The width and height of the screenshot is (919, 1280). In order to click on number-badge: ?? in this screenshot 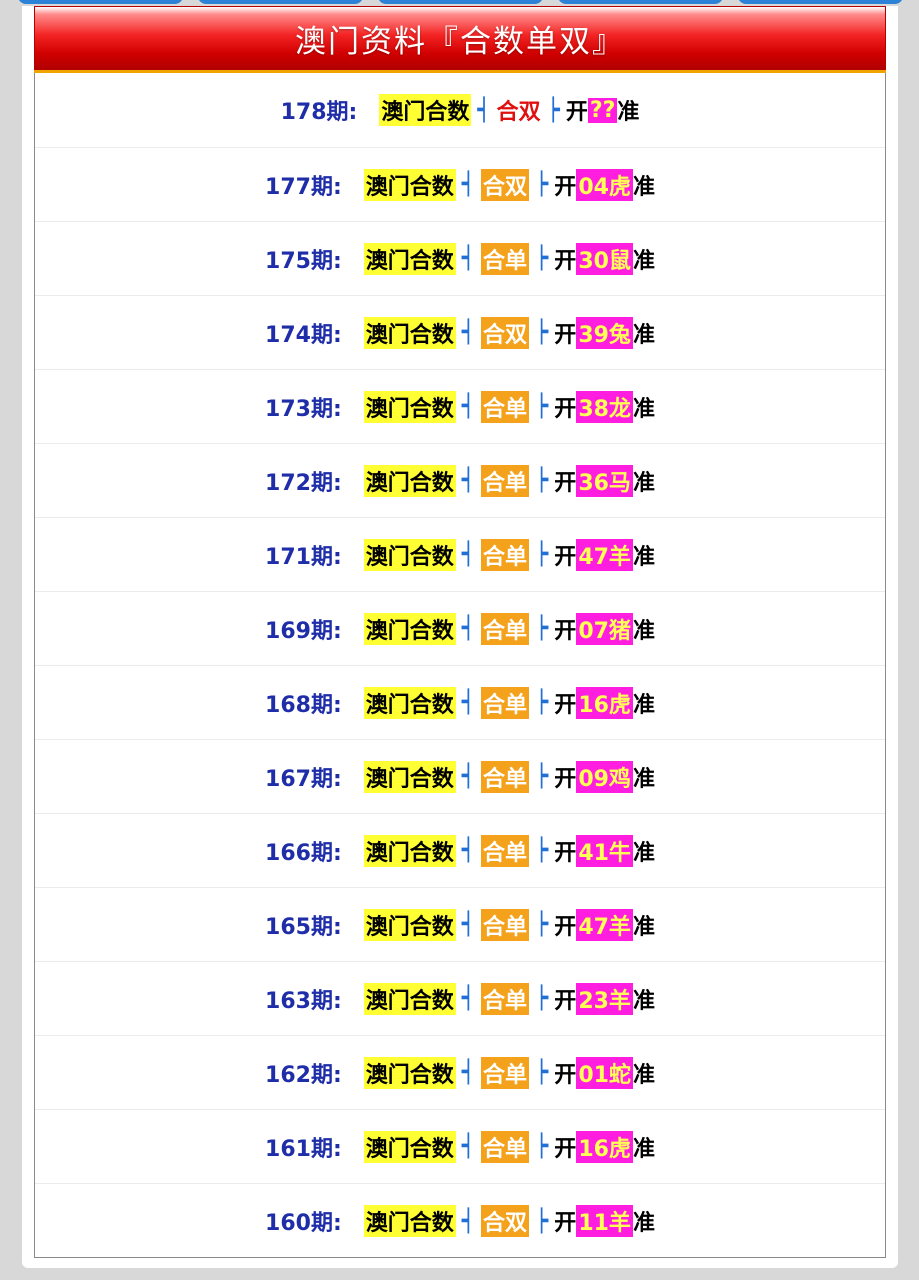, I will do `click(602, 110)`.